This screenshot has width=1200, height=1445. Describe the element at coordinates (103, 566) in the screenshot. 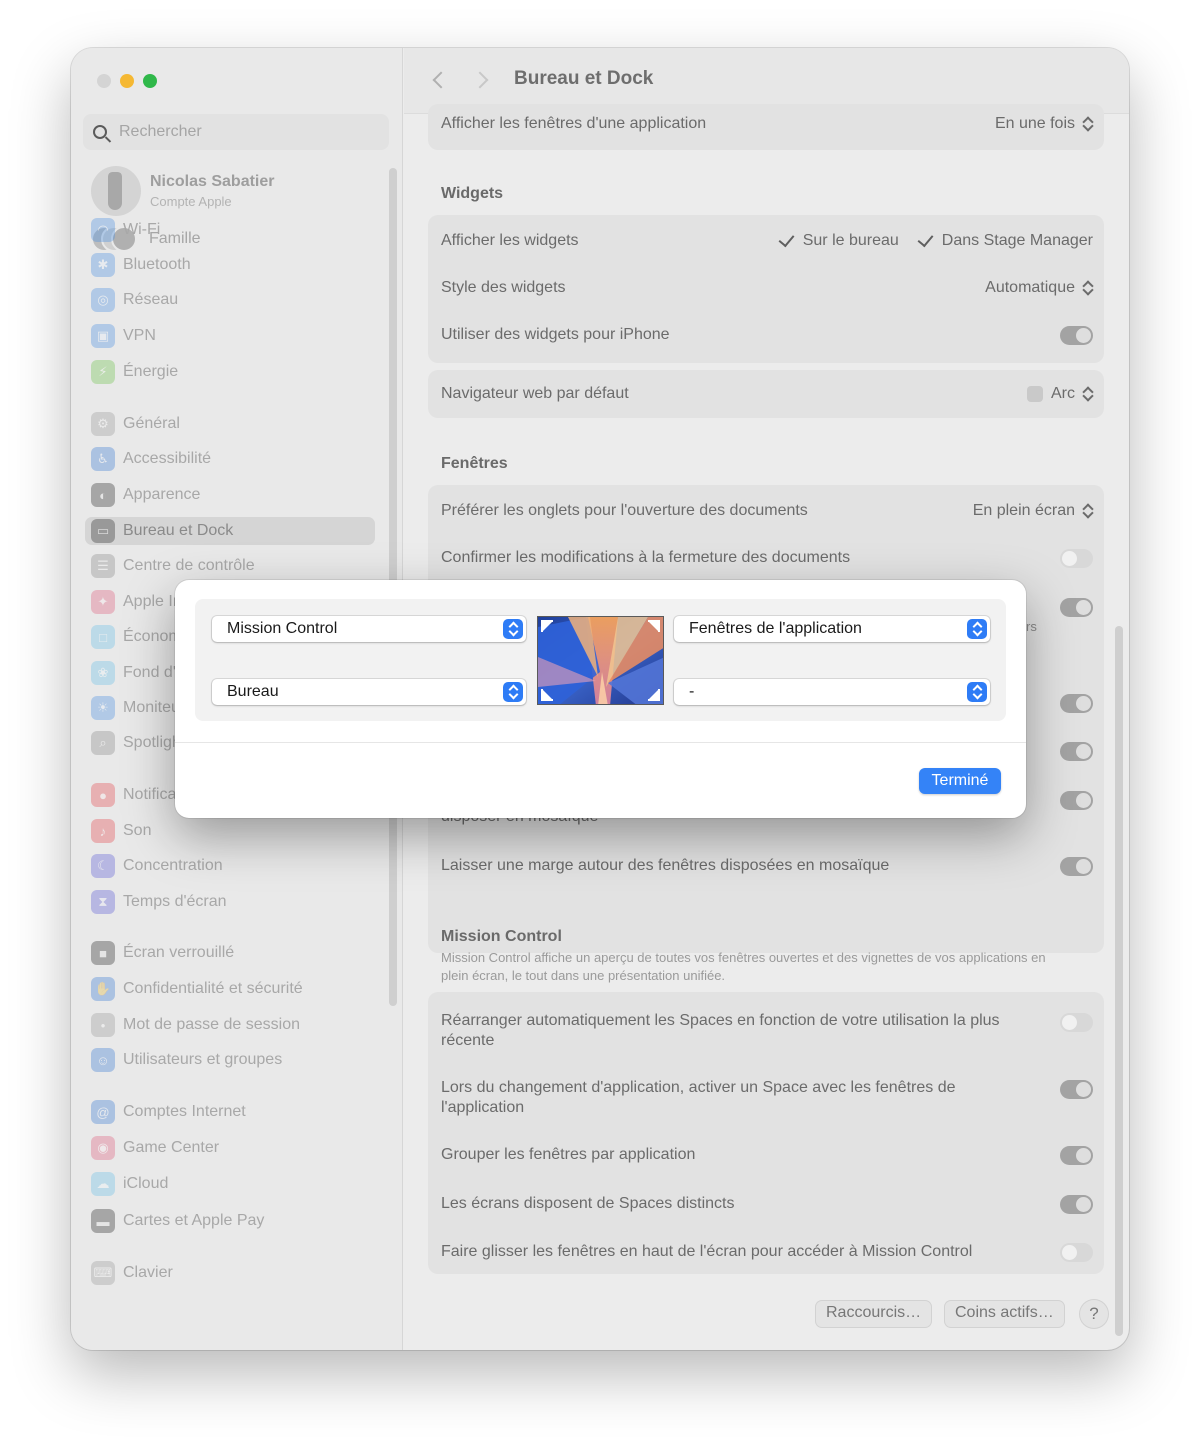

I see `control-center-icon: ☰` at that location.